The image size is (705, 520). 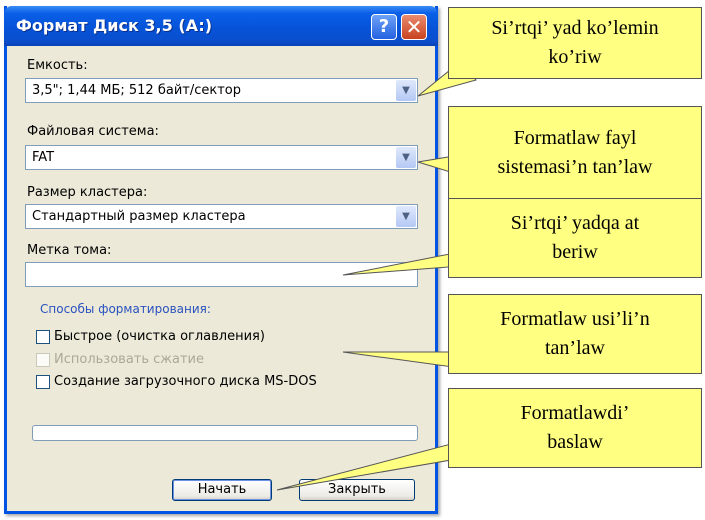 I want to click on callout-2-line-2: sistemasi’n tan’law, so click(x=575, y=166).